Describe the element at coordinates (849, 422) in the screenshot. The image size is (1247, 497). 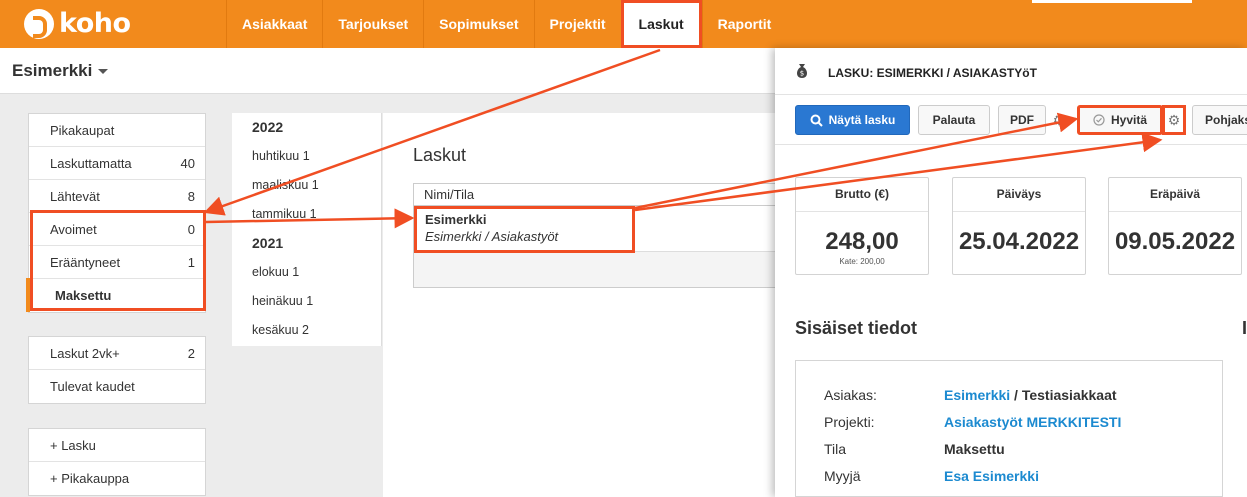
I see `project-label: Projekti:` at that location.